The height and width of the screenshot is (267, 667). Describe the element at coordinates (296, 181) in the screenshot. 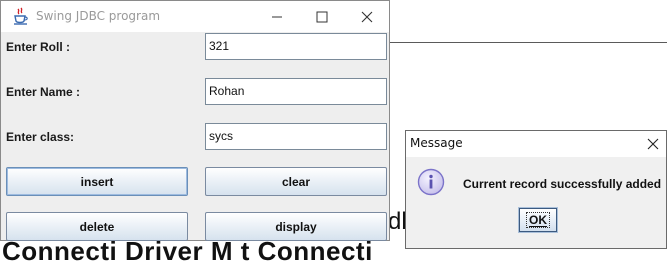

I see `clear-button: clear` at that location.